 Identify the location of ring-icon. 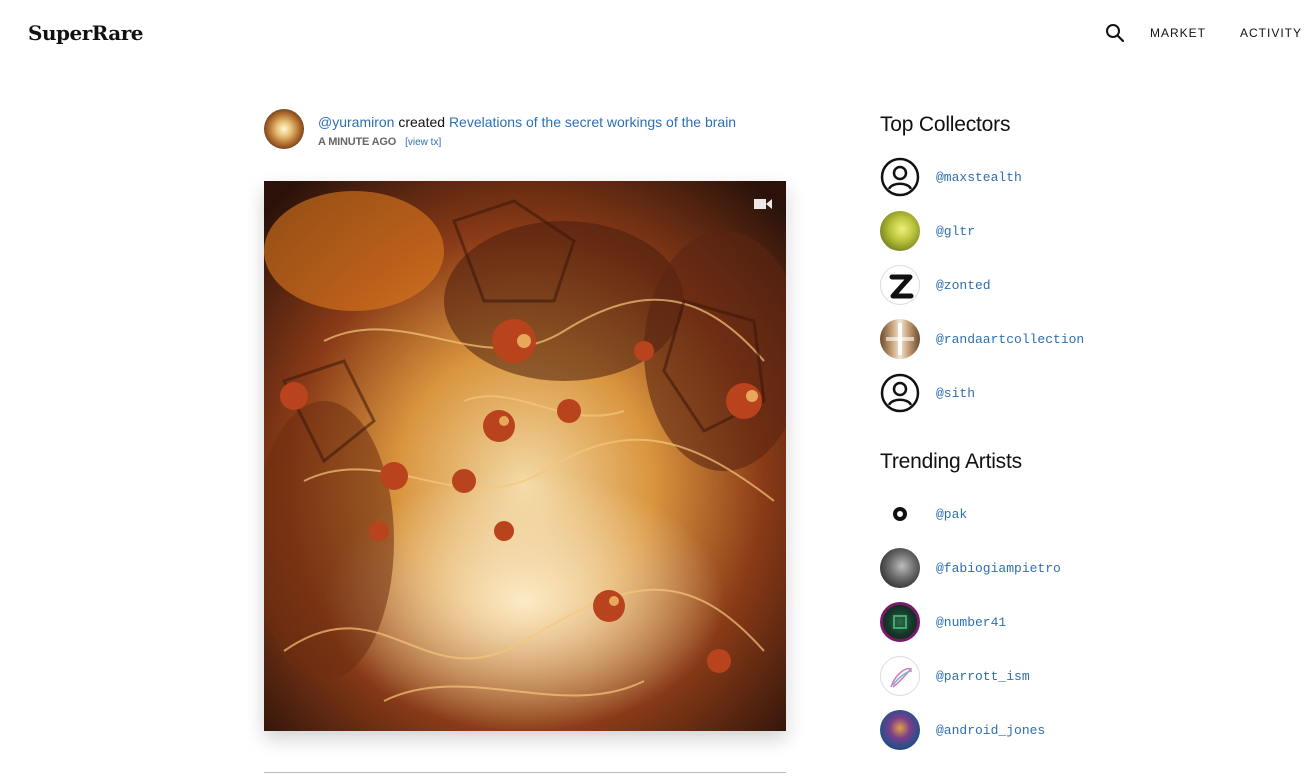
(900, 514).